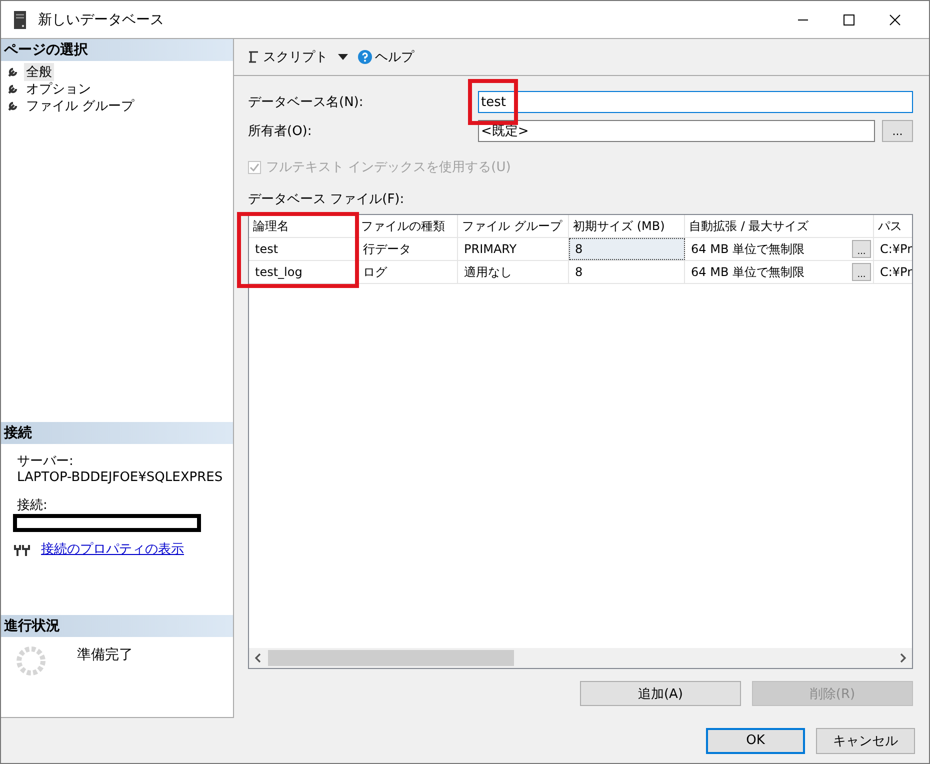  I want to click on dialog-button: OK, so click(755, 741).